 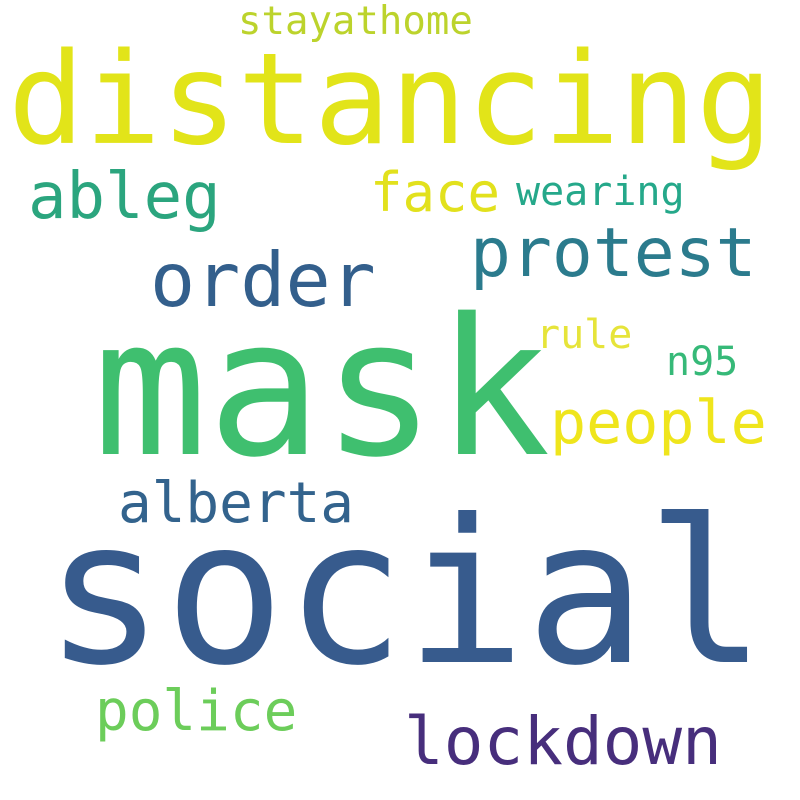 What do you see at coordinates (702, 362) in the screenshot?
I see `word-n95: n95` at bounding box center [702, 362].